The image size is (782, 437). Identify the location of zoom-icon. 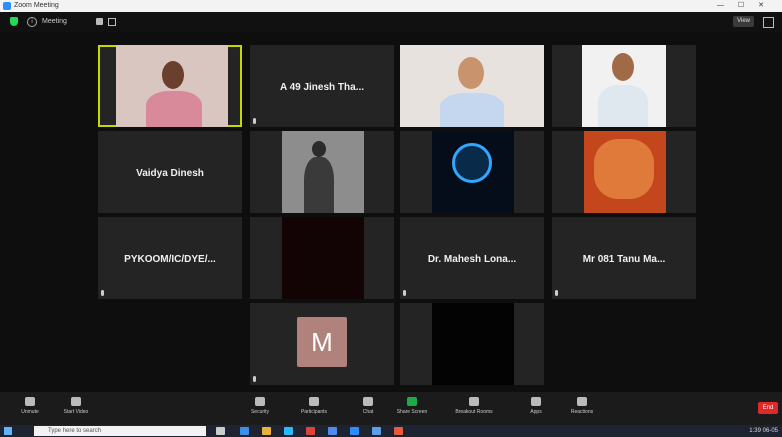
(354, 431).